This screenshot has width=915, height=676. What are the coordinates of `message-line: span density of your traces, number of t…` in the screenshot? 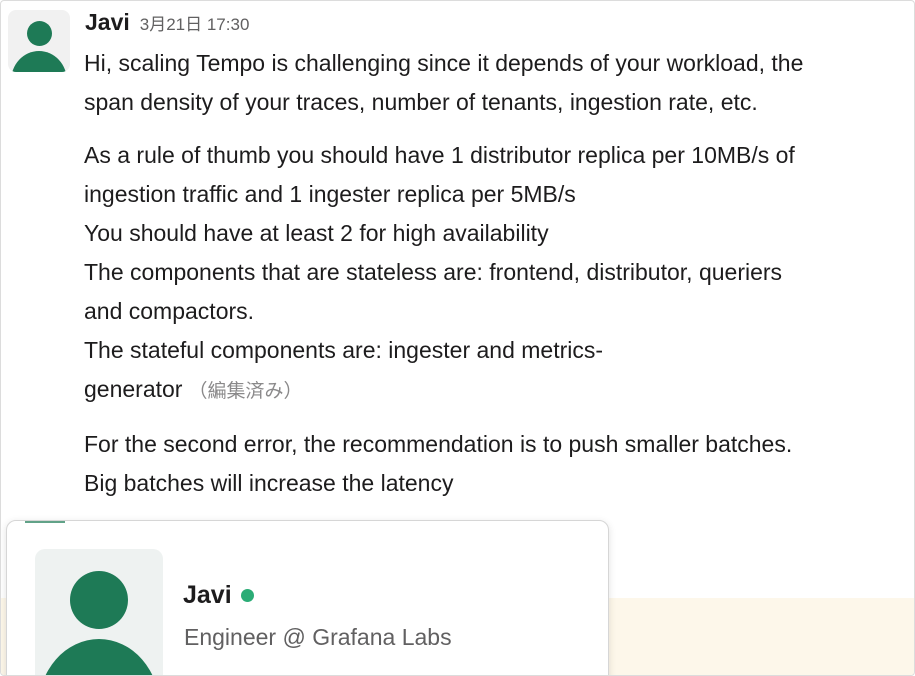 It's located at (421, 102).